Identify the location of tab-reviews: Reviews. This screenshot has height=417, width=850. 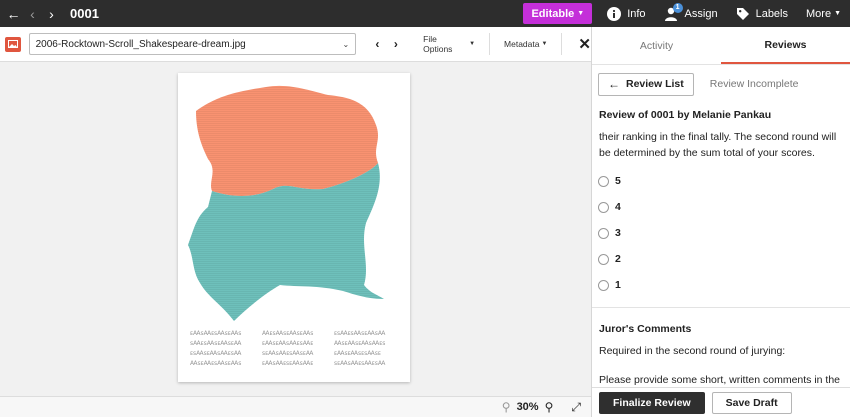
(785, 45).